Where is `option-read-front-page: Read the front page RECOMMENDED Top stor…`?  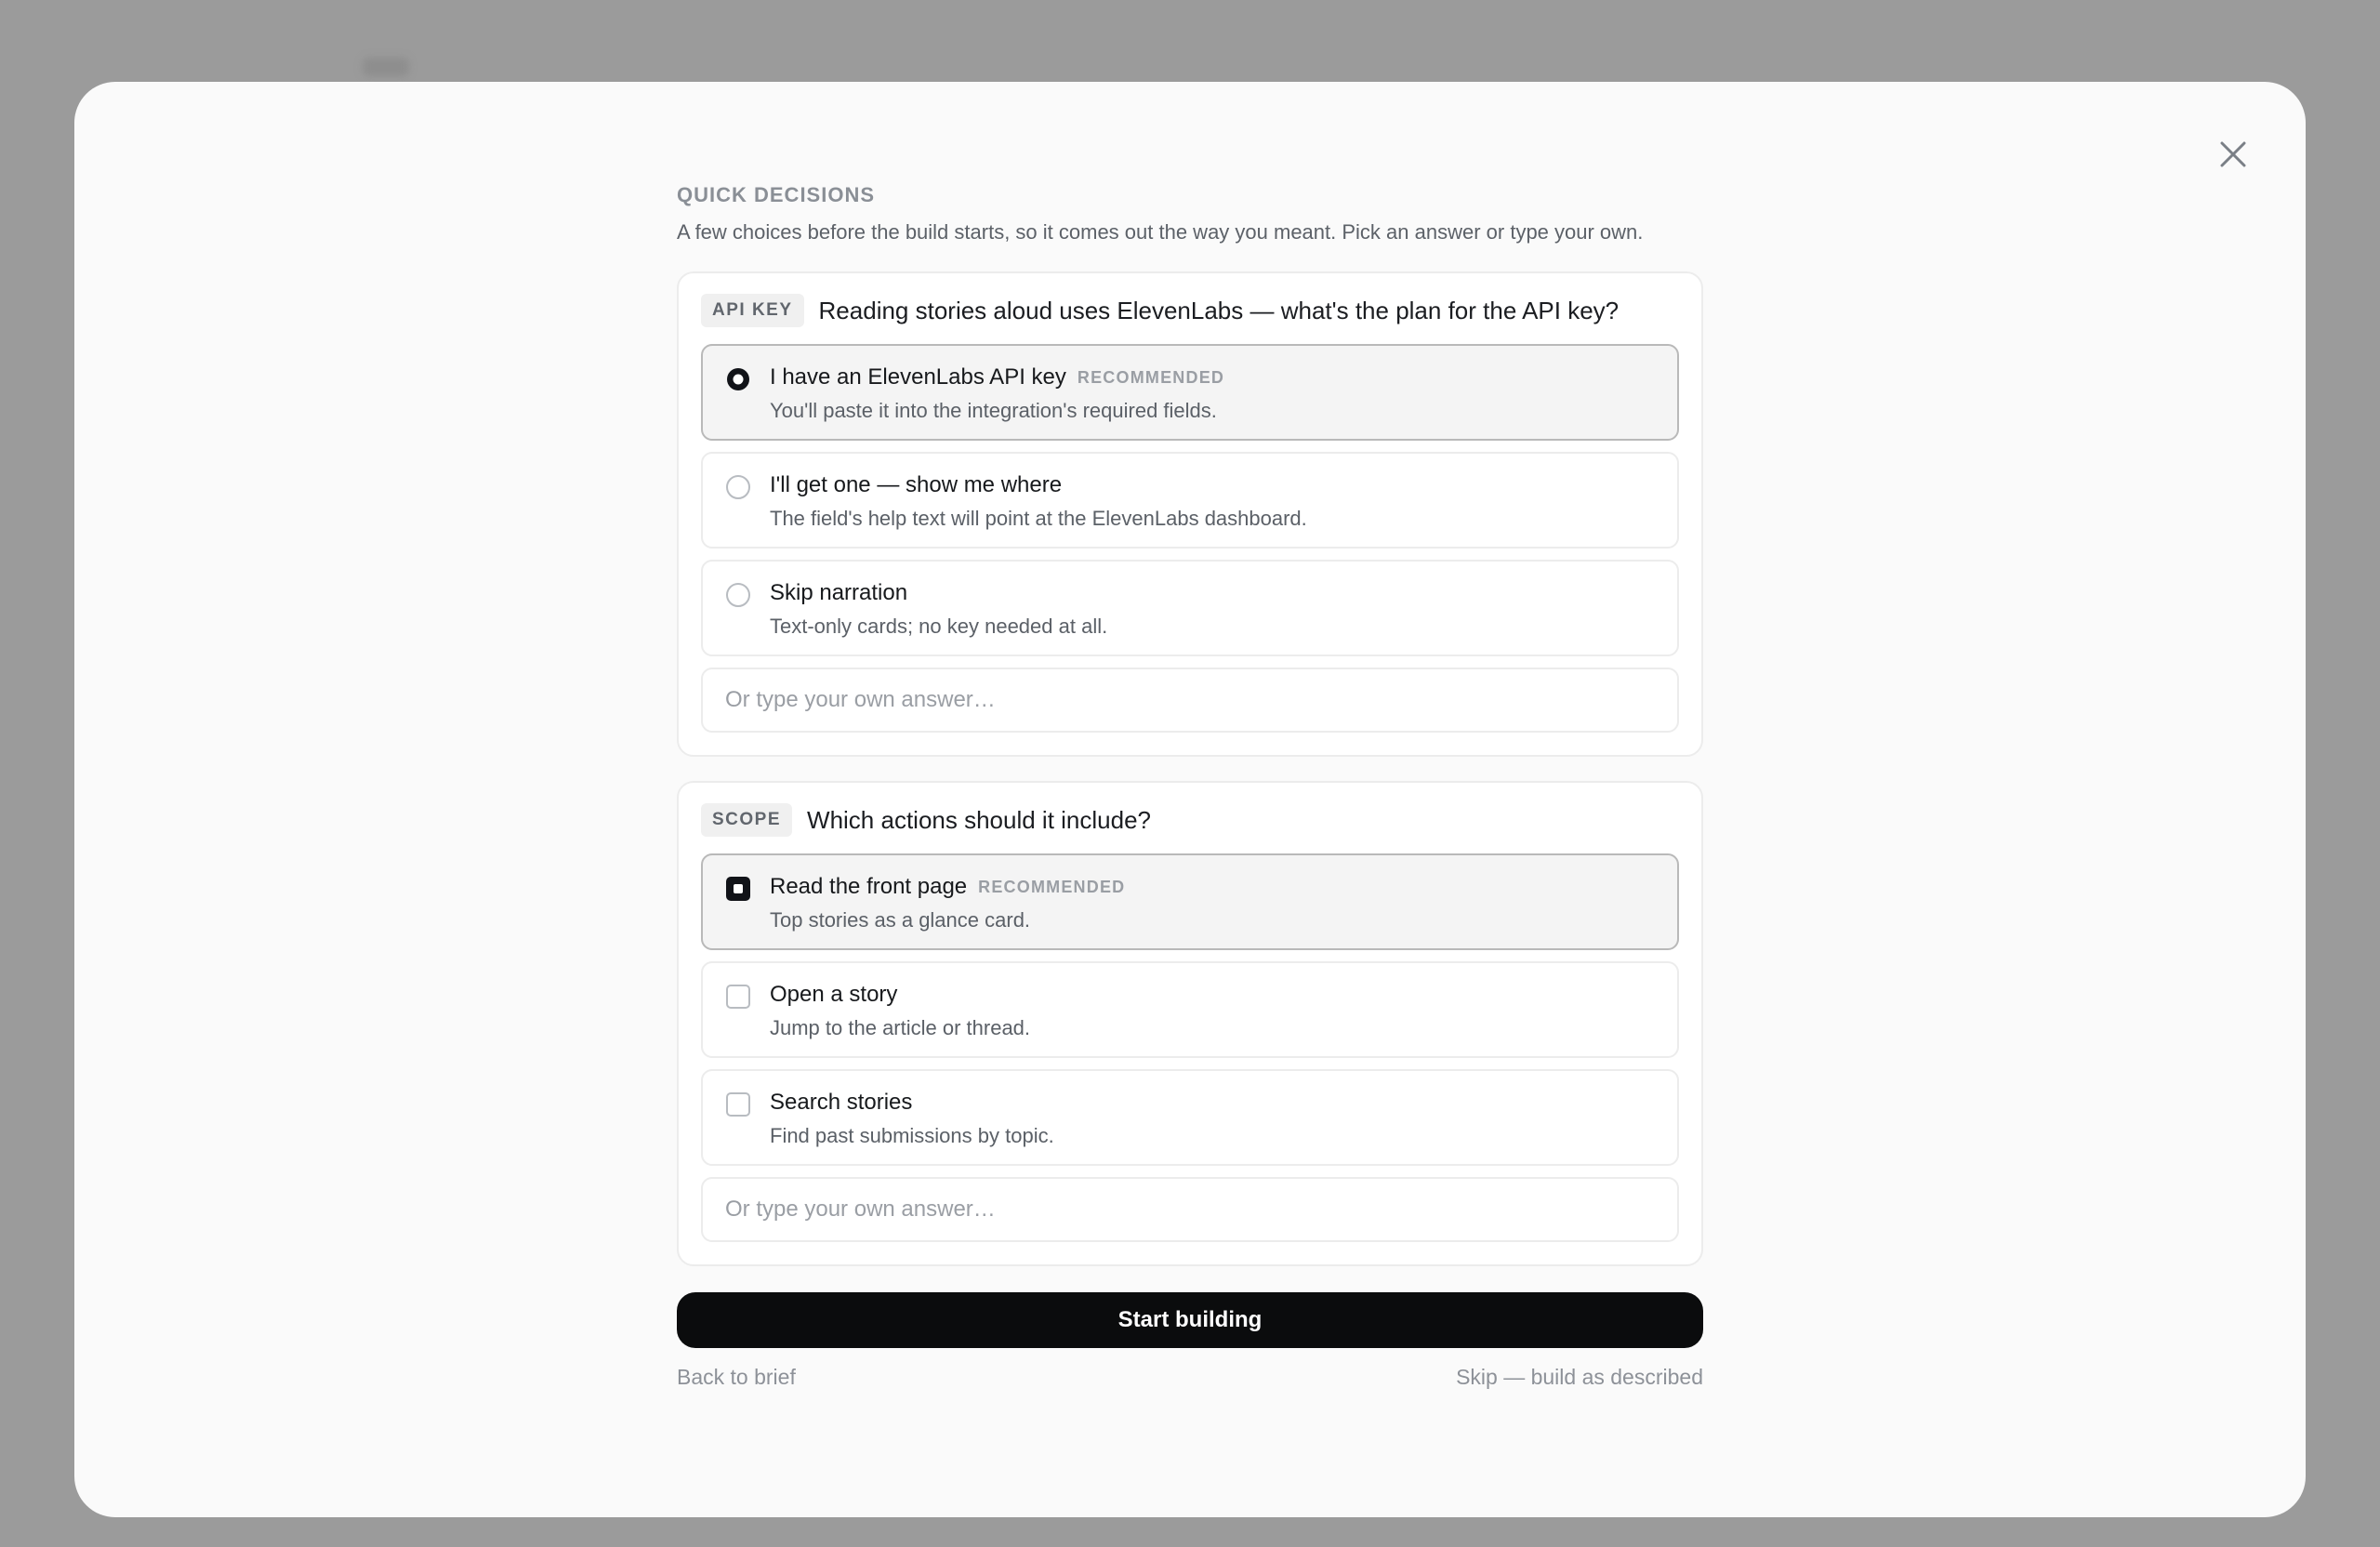
option-read-front-page: Read the front page RECOMMENDED Top stor… is located at coordinates (1190, 901).